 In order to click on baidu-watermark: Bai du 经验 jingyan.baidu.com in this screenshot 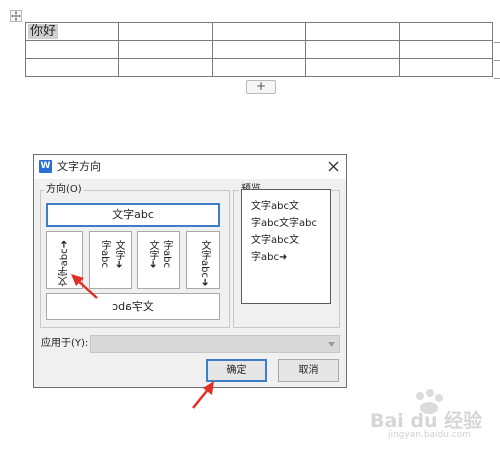, I will do `click(432, 415)`.